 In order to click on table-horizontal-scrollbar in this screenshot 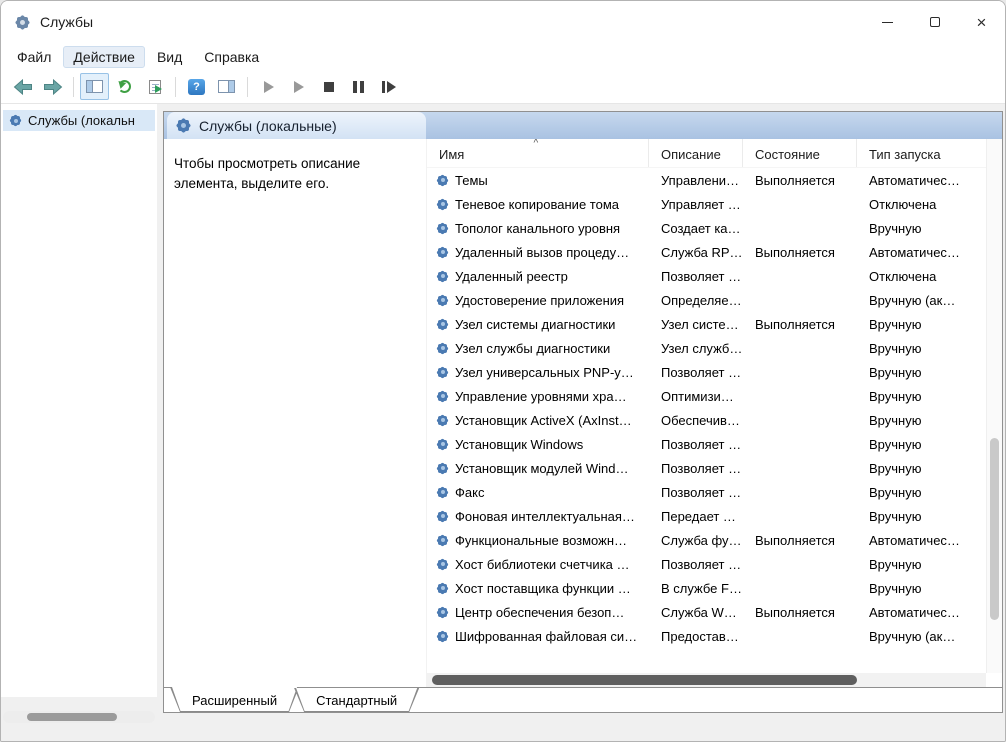, I will do `click(706, 680)`.